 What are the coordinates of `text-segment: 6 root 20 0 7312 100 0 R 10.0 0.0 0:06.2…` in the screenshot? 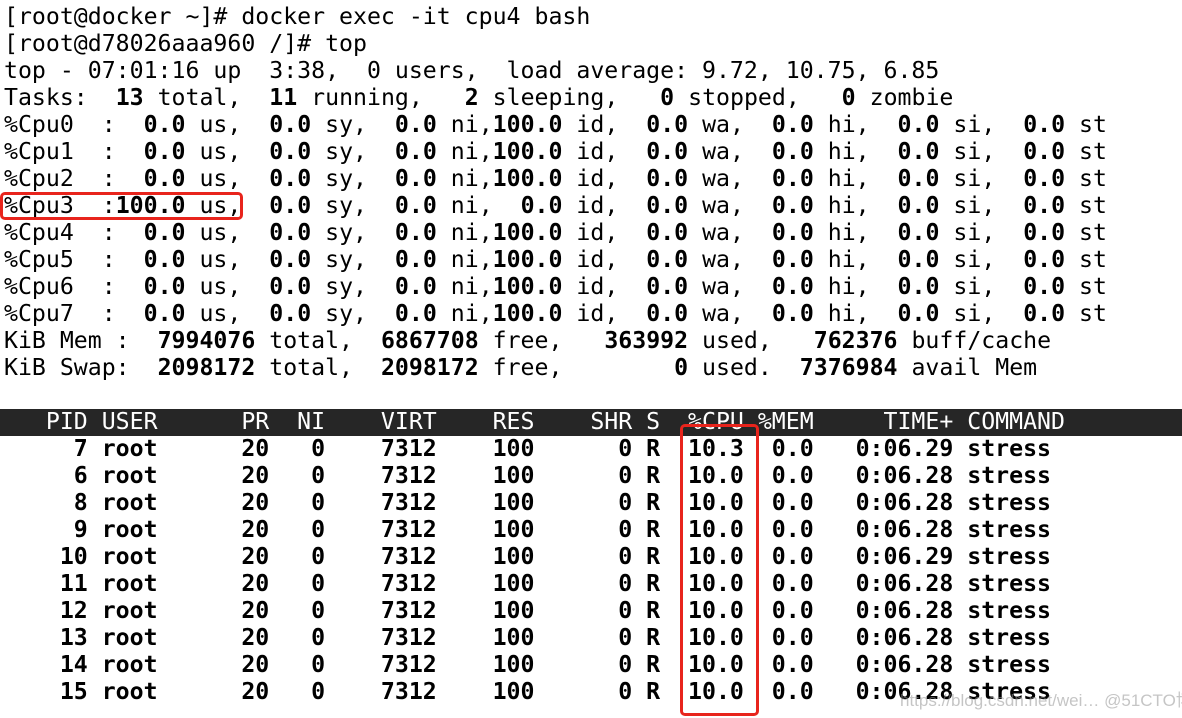 It's located at (528, 475).